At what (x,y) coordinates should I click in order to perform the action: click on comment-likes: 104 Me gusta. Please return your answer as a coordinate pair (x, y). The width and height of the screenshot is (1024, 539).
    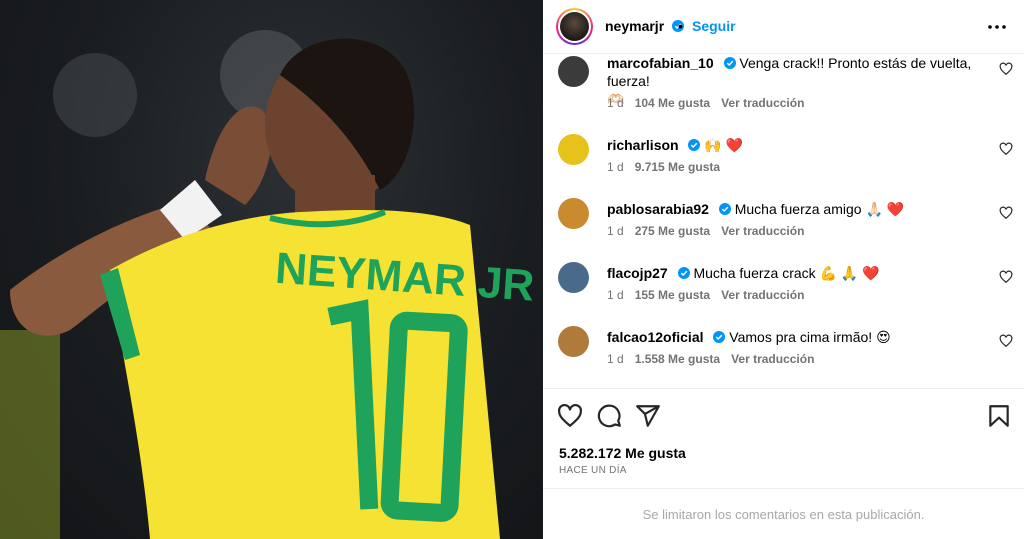
    Looking at the image, I should click on (672, 103).